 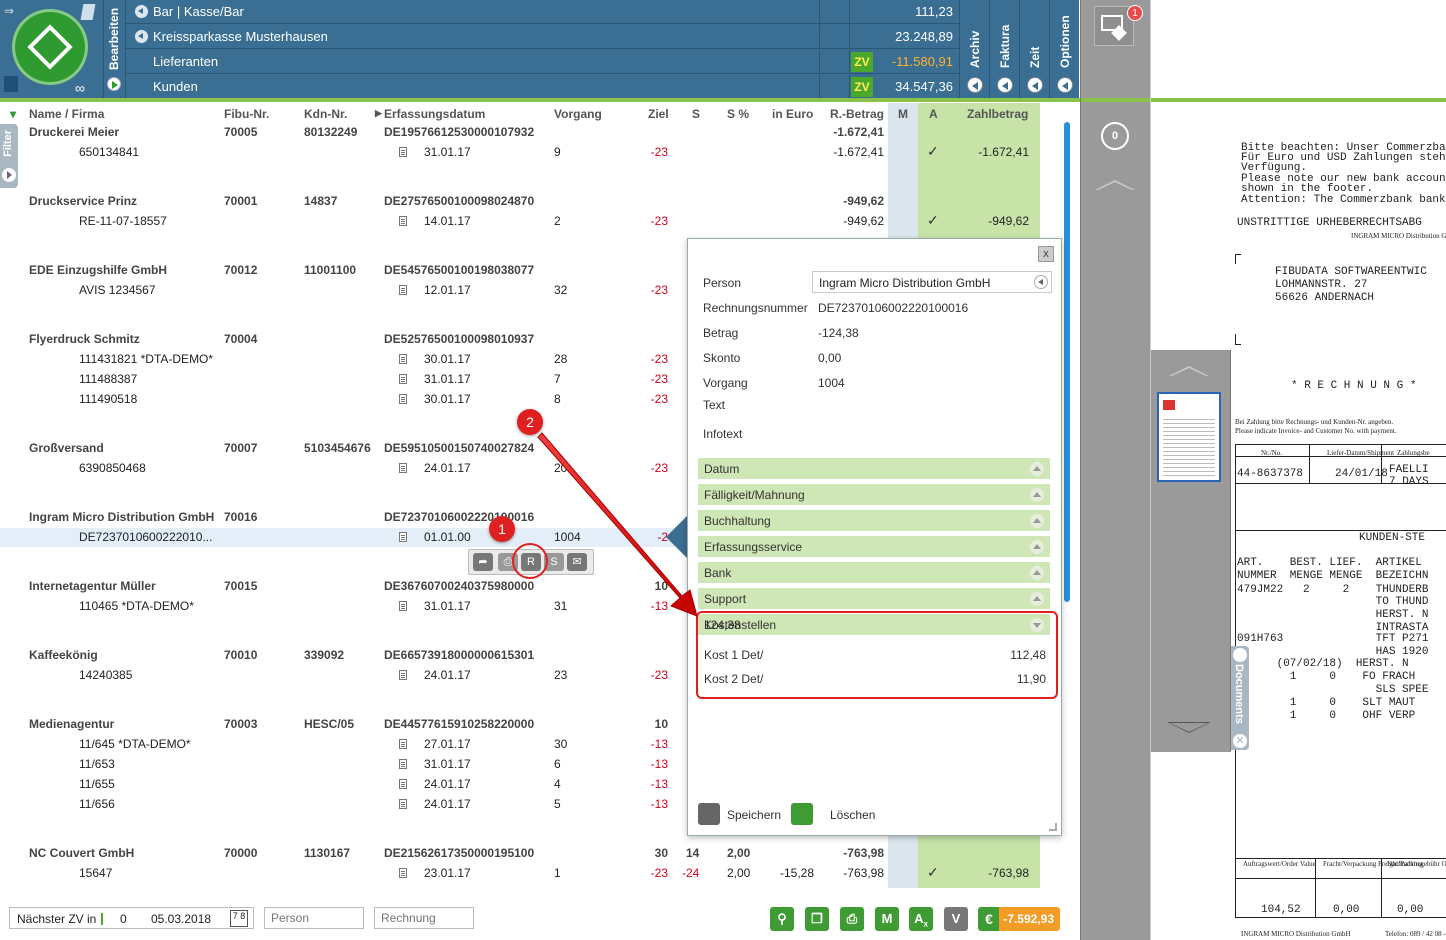 I want to click on invoice-ref: 15647, so click(x=95, y=873).